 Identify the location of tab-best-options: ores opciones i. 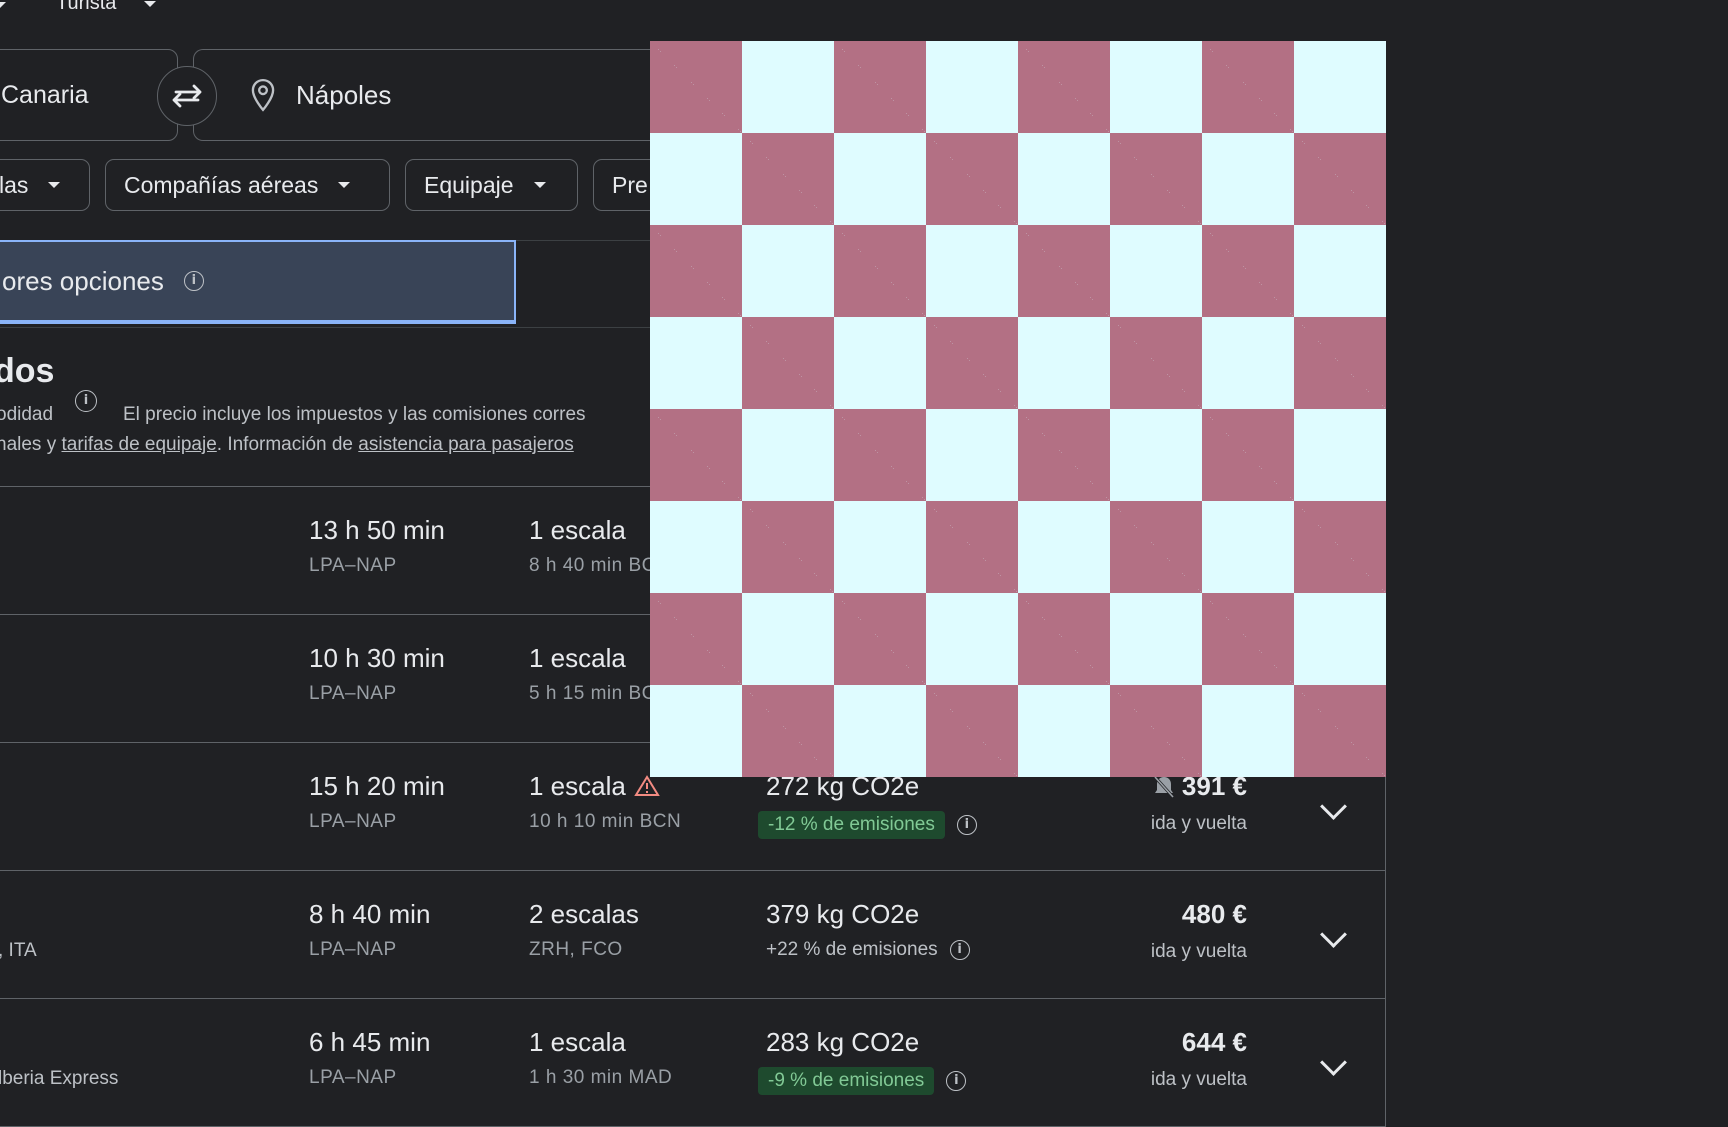
(258, 282).